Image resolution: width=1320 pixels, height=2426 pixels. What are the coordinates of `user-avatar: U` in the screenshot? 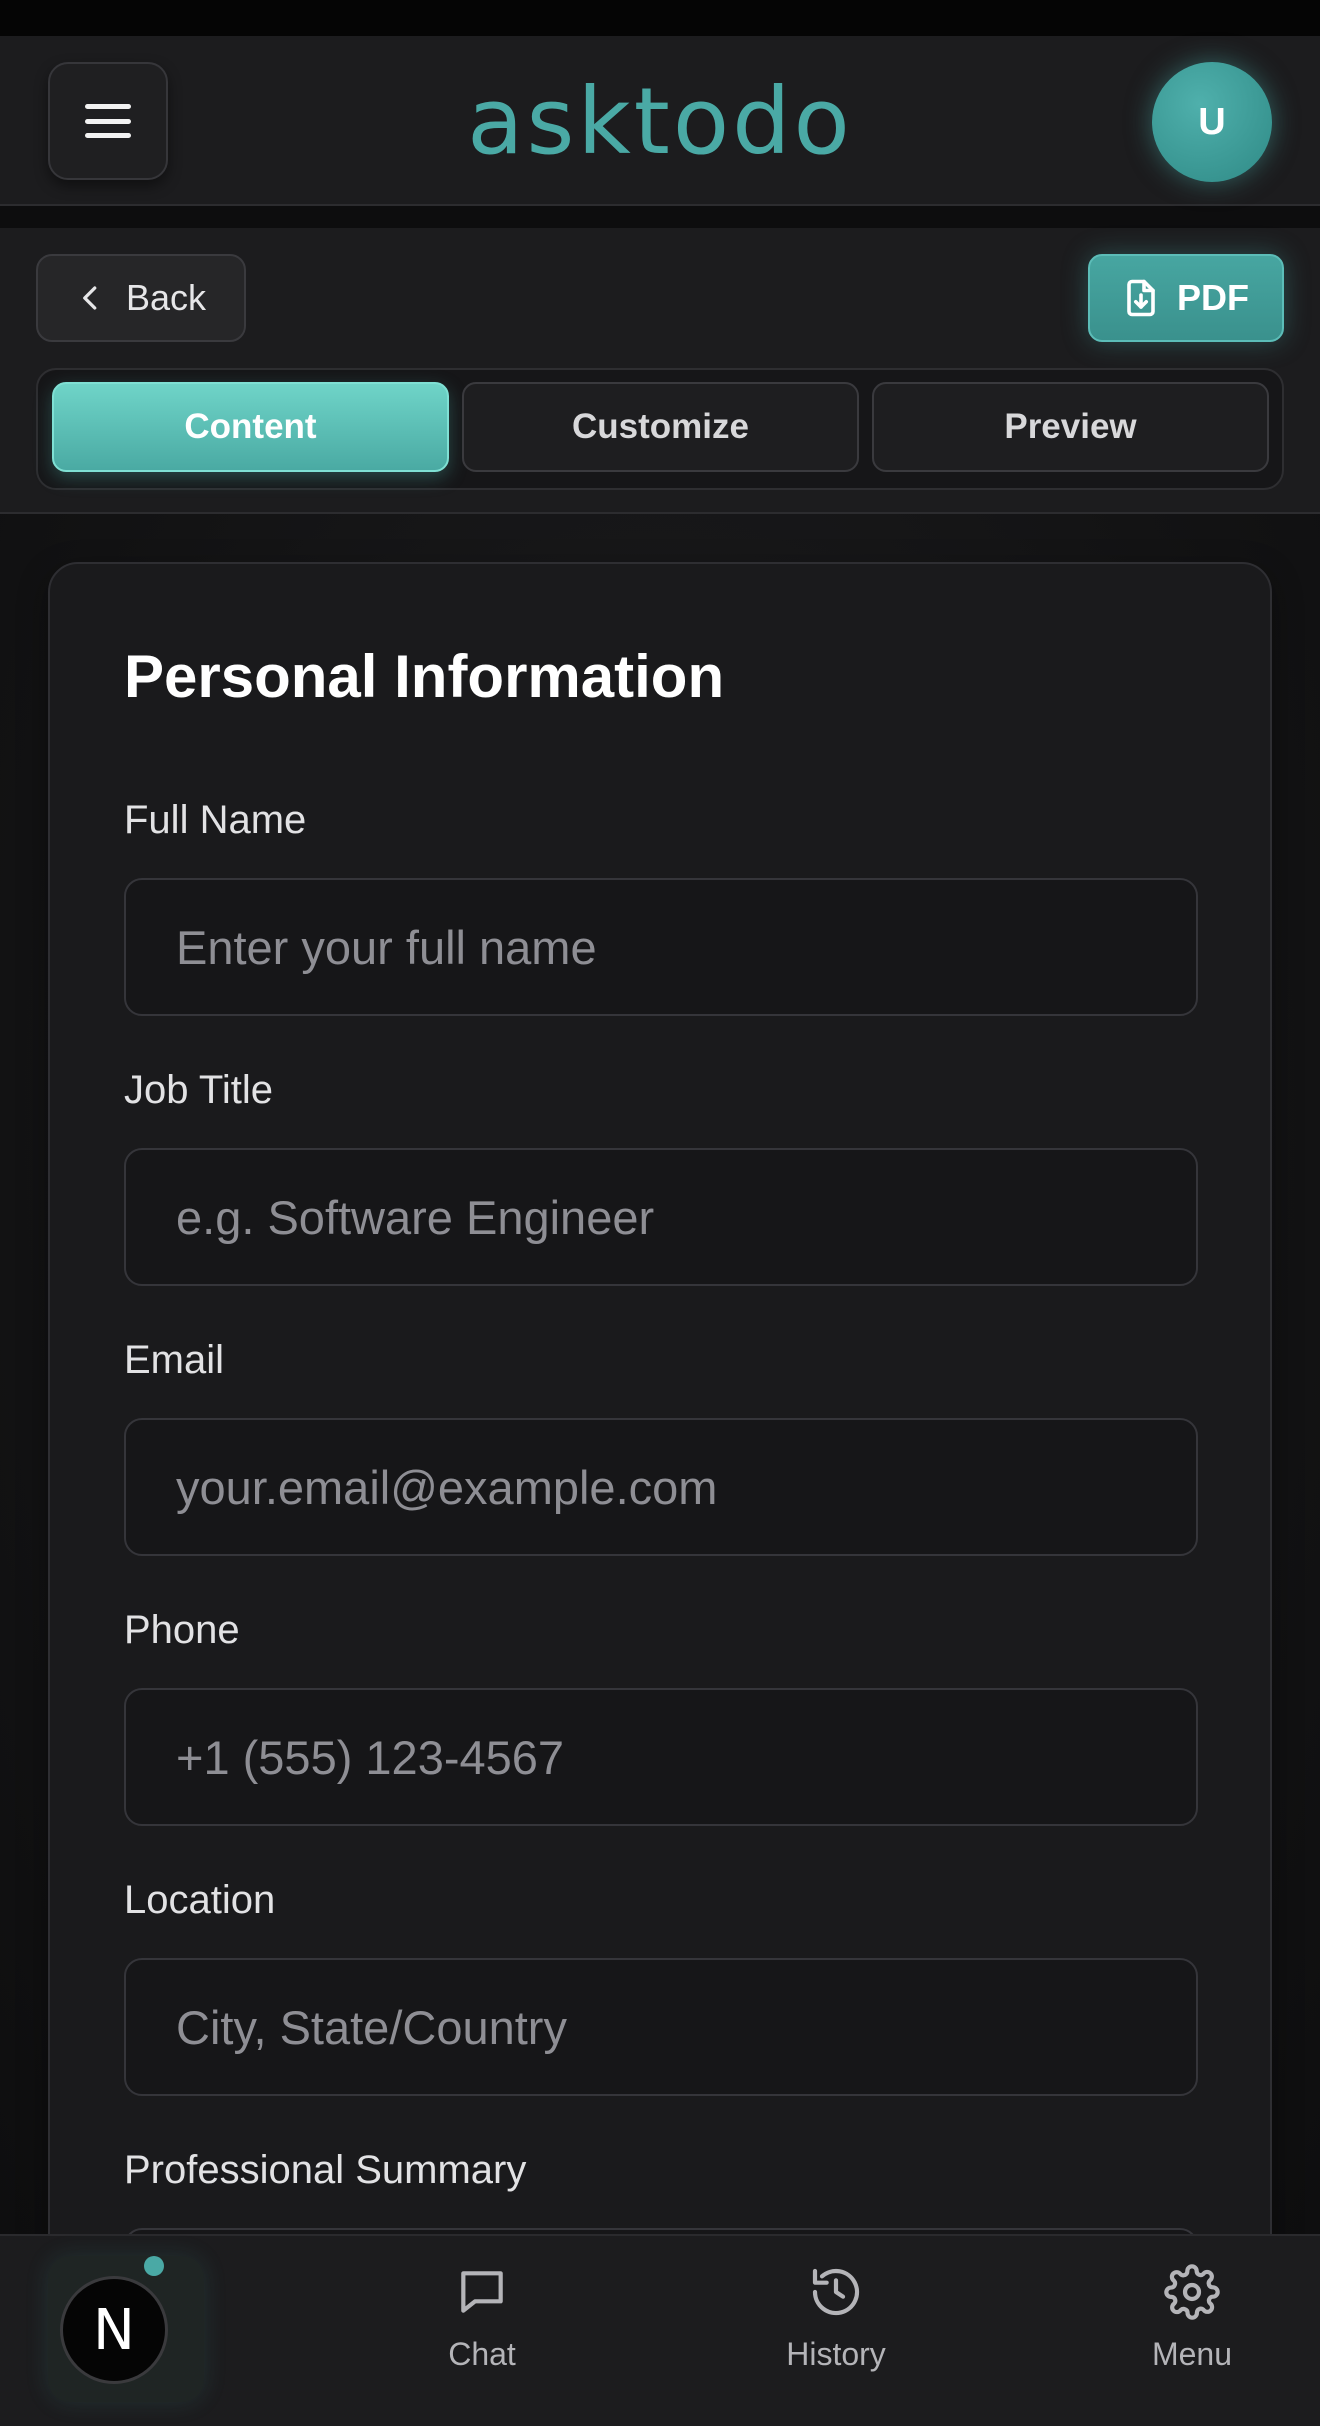 It's located at (1212, 122).